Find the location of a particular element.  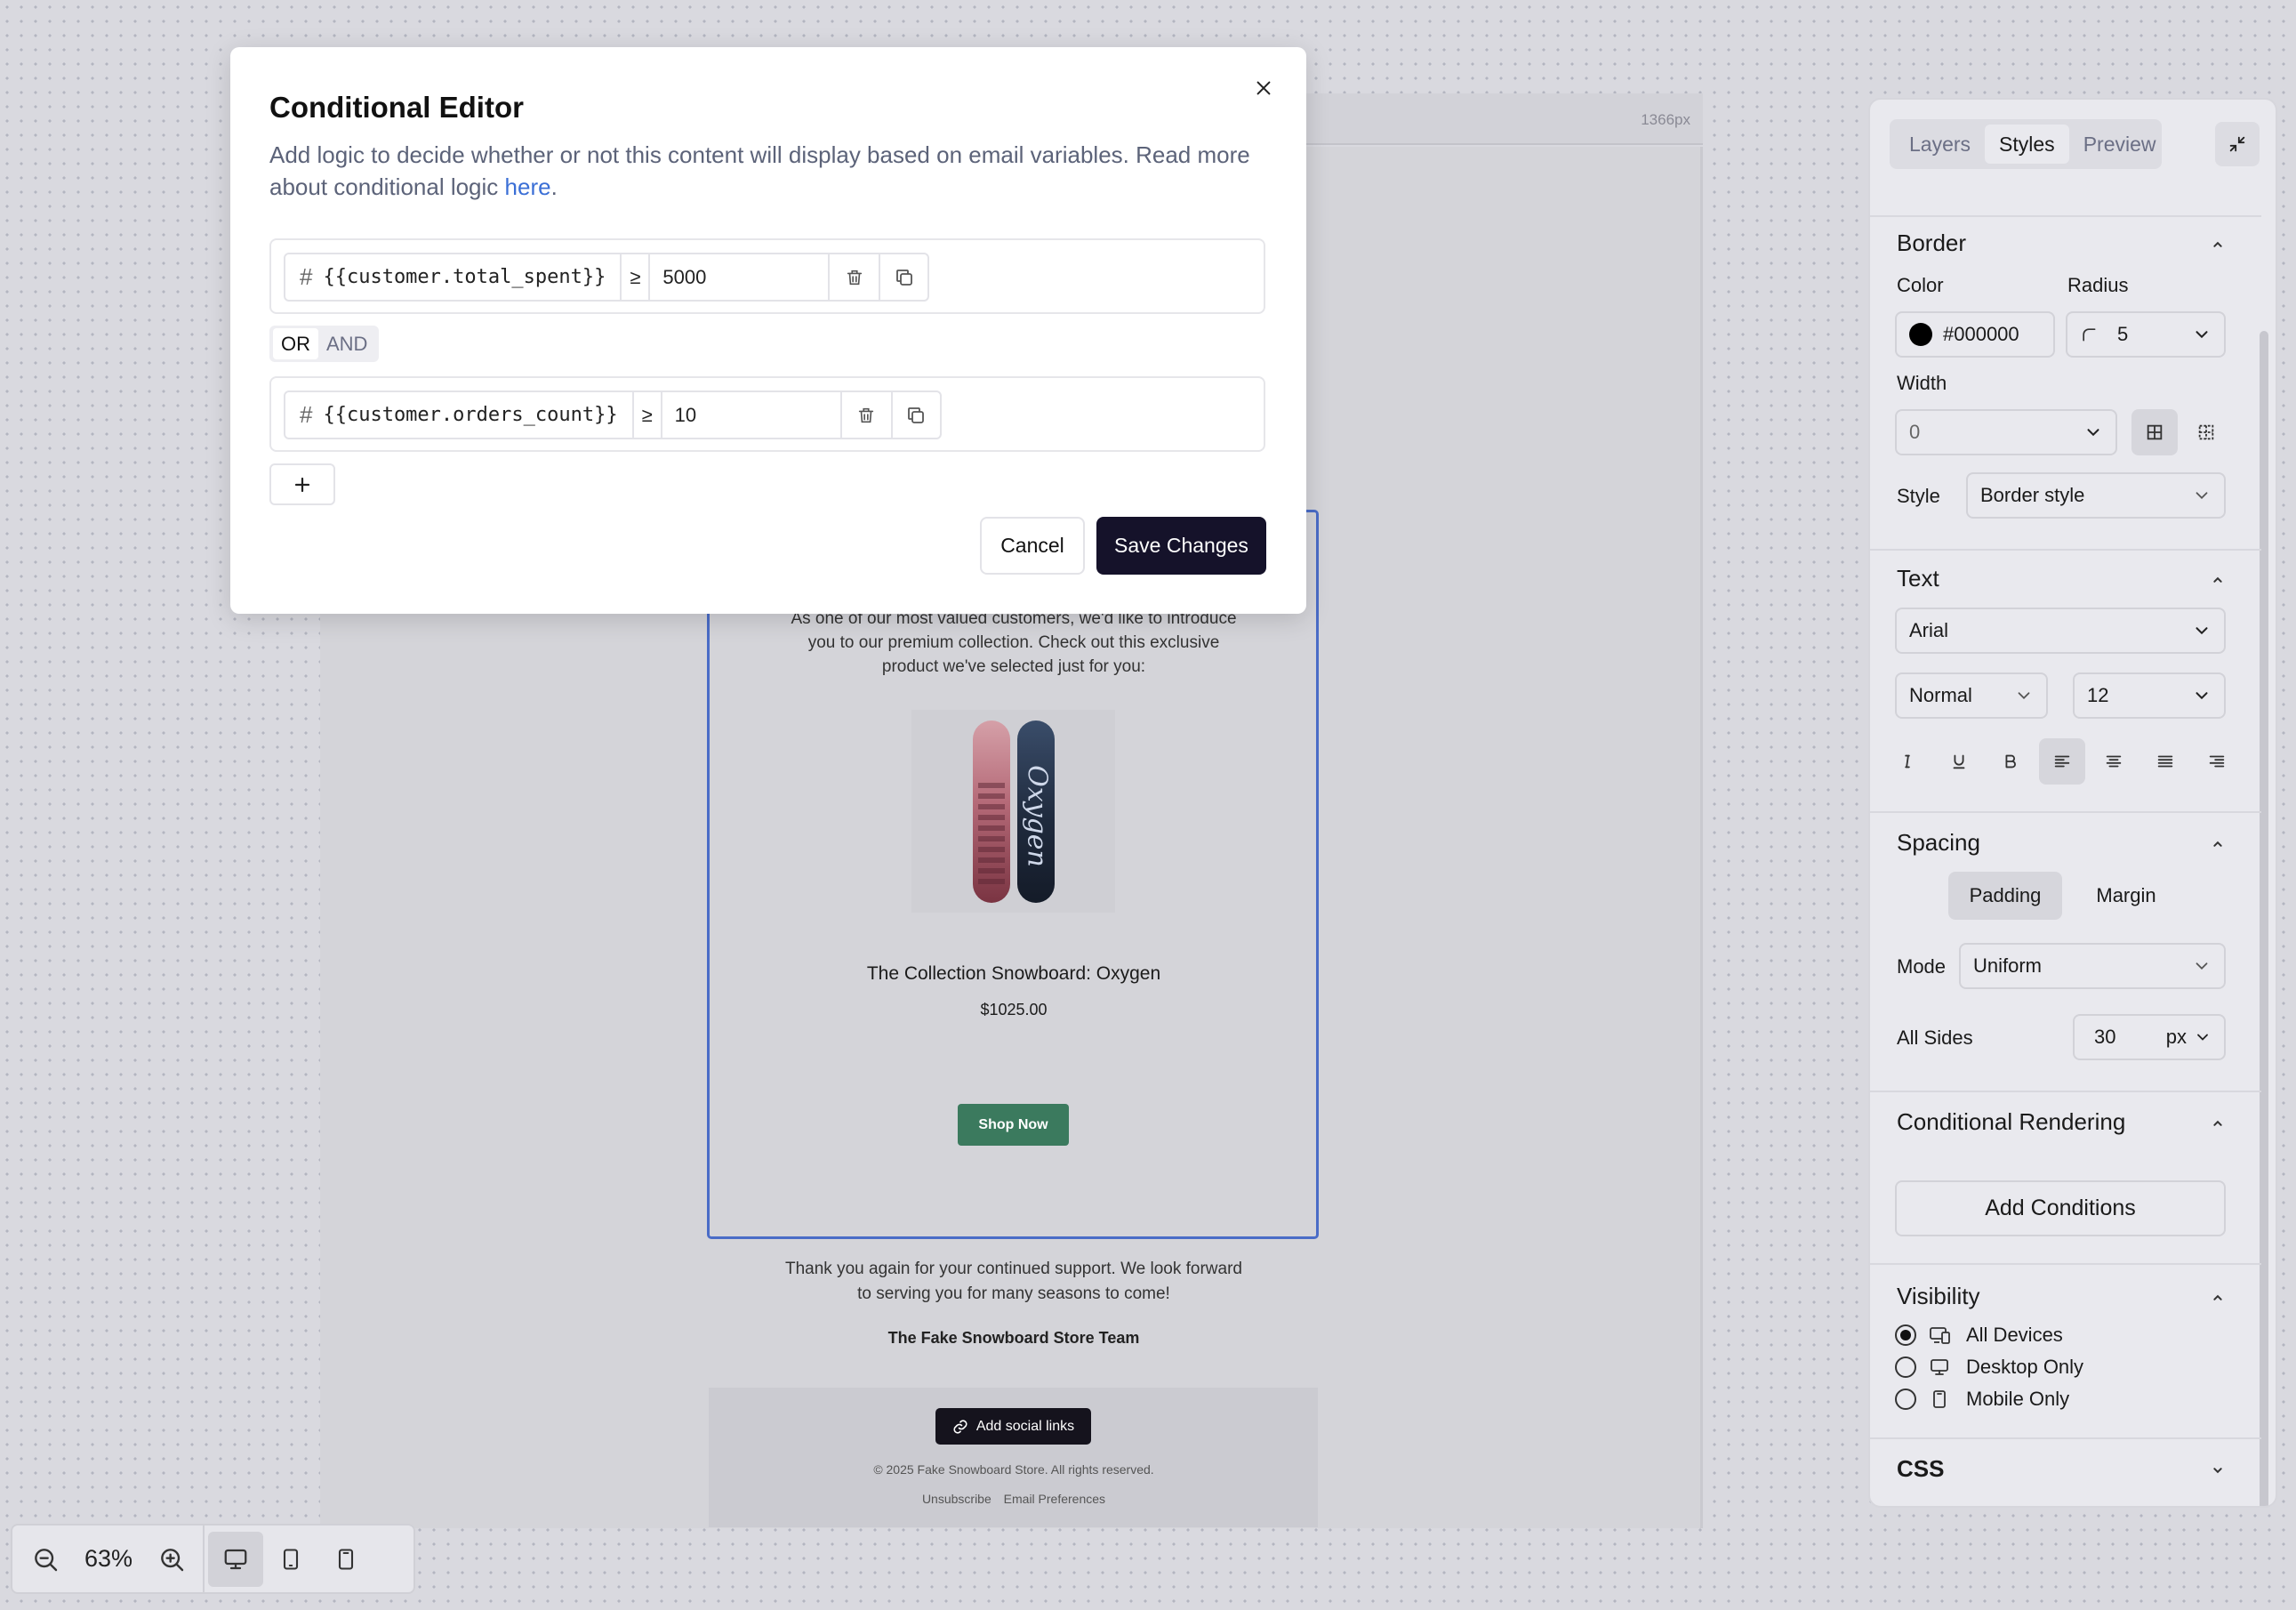

border-all-sides-button is located at coordinates (2154, 432).